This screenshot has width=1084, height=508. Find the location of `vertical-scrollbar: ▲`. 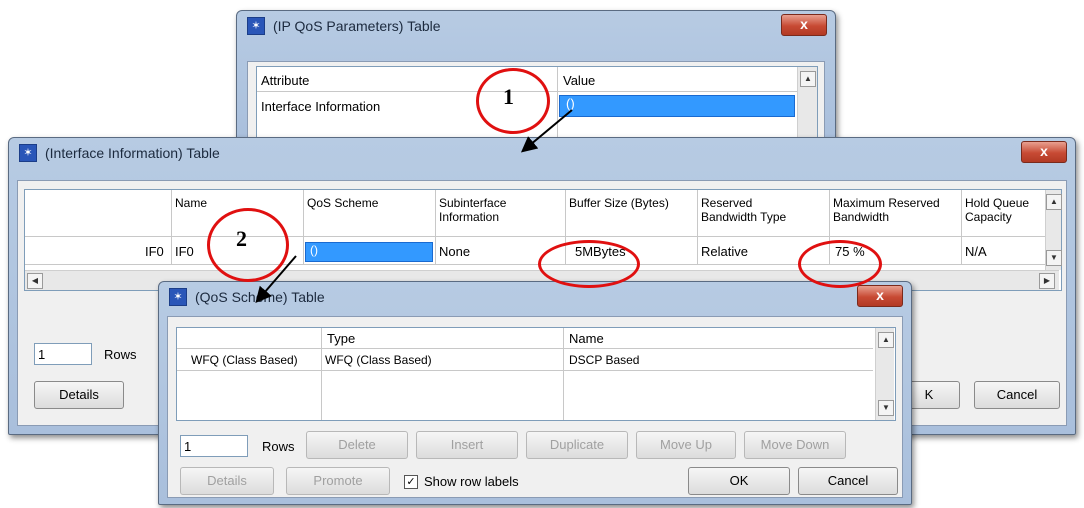

vertical-scrollbar: ▲ is located at coordinates (807, 105).